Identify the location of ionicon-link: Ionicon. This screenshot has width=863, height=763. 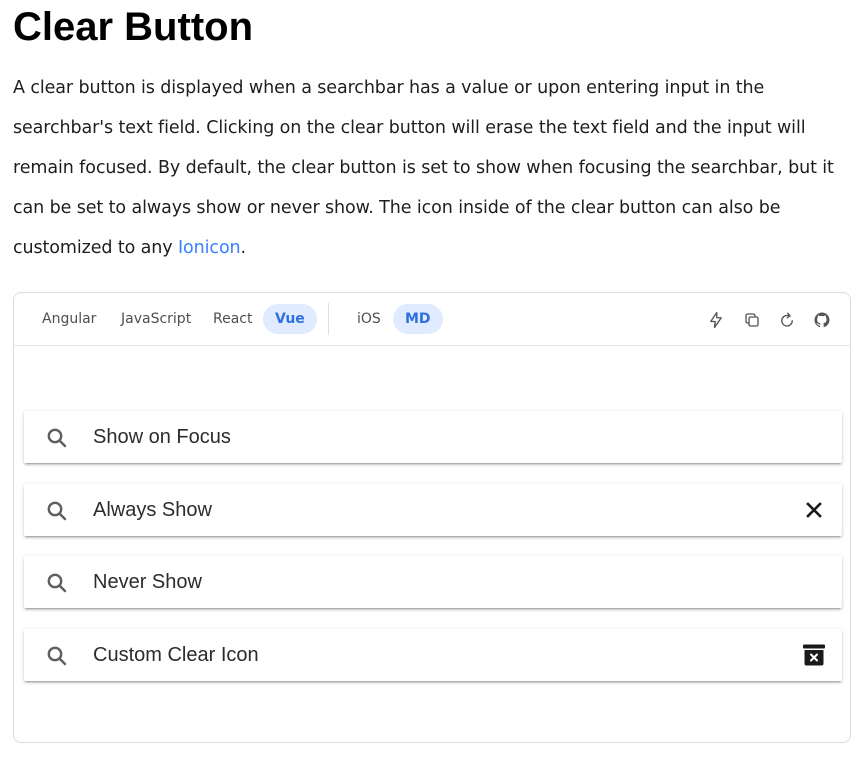
(209, 248).